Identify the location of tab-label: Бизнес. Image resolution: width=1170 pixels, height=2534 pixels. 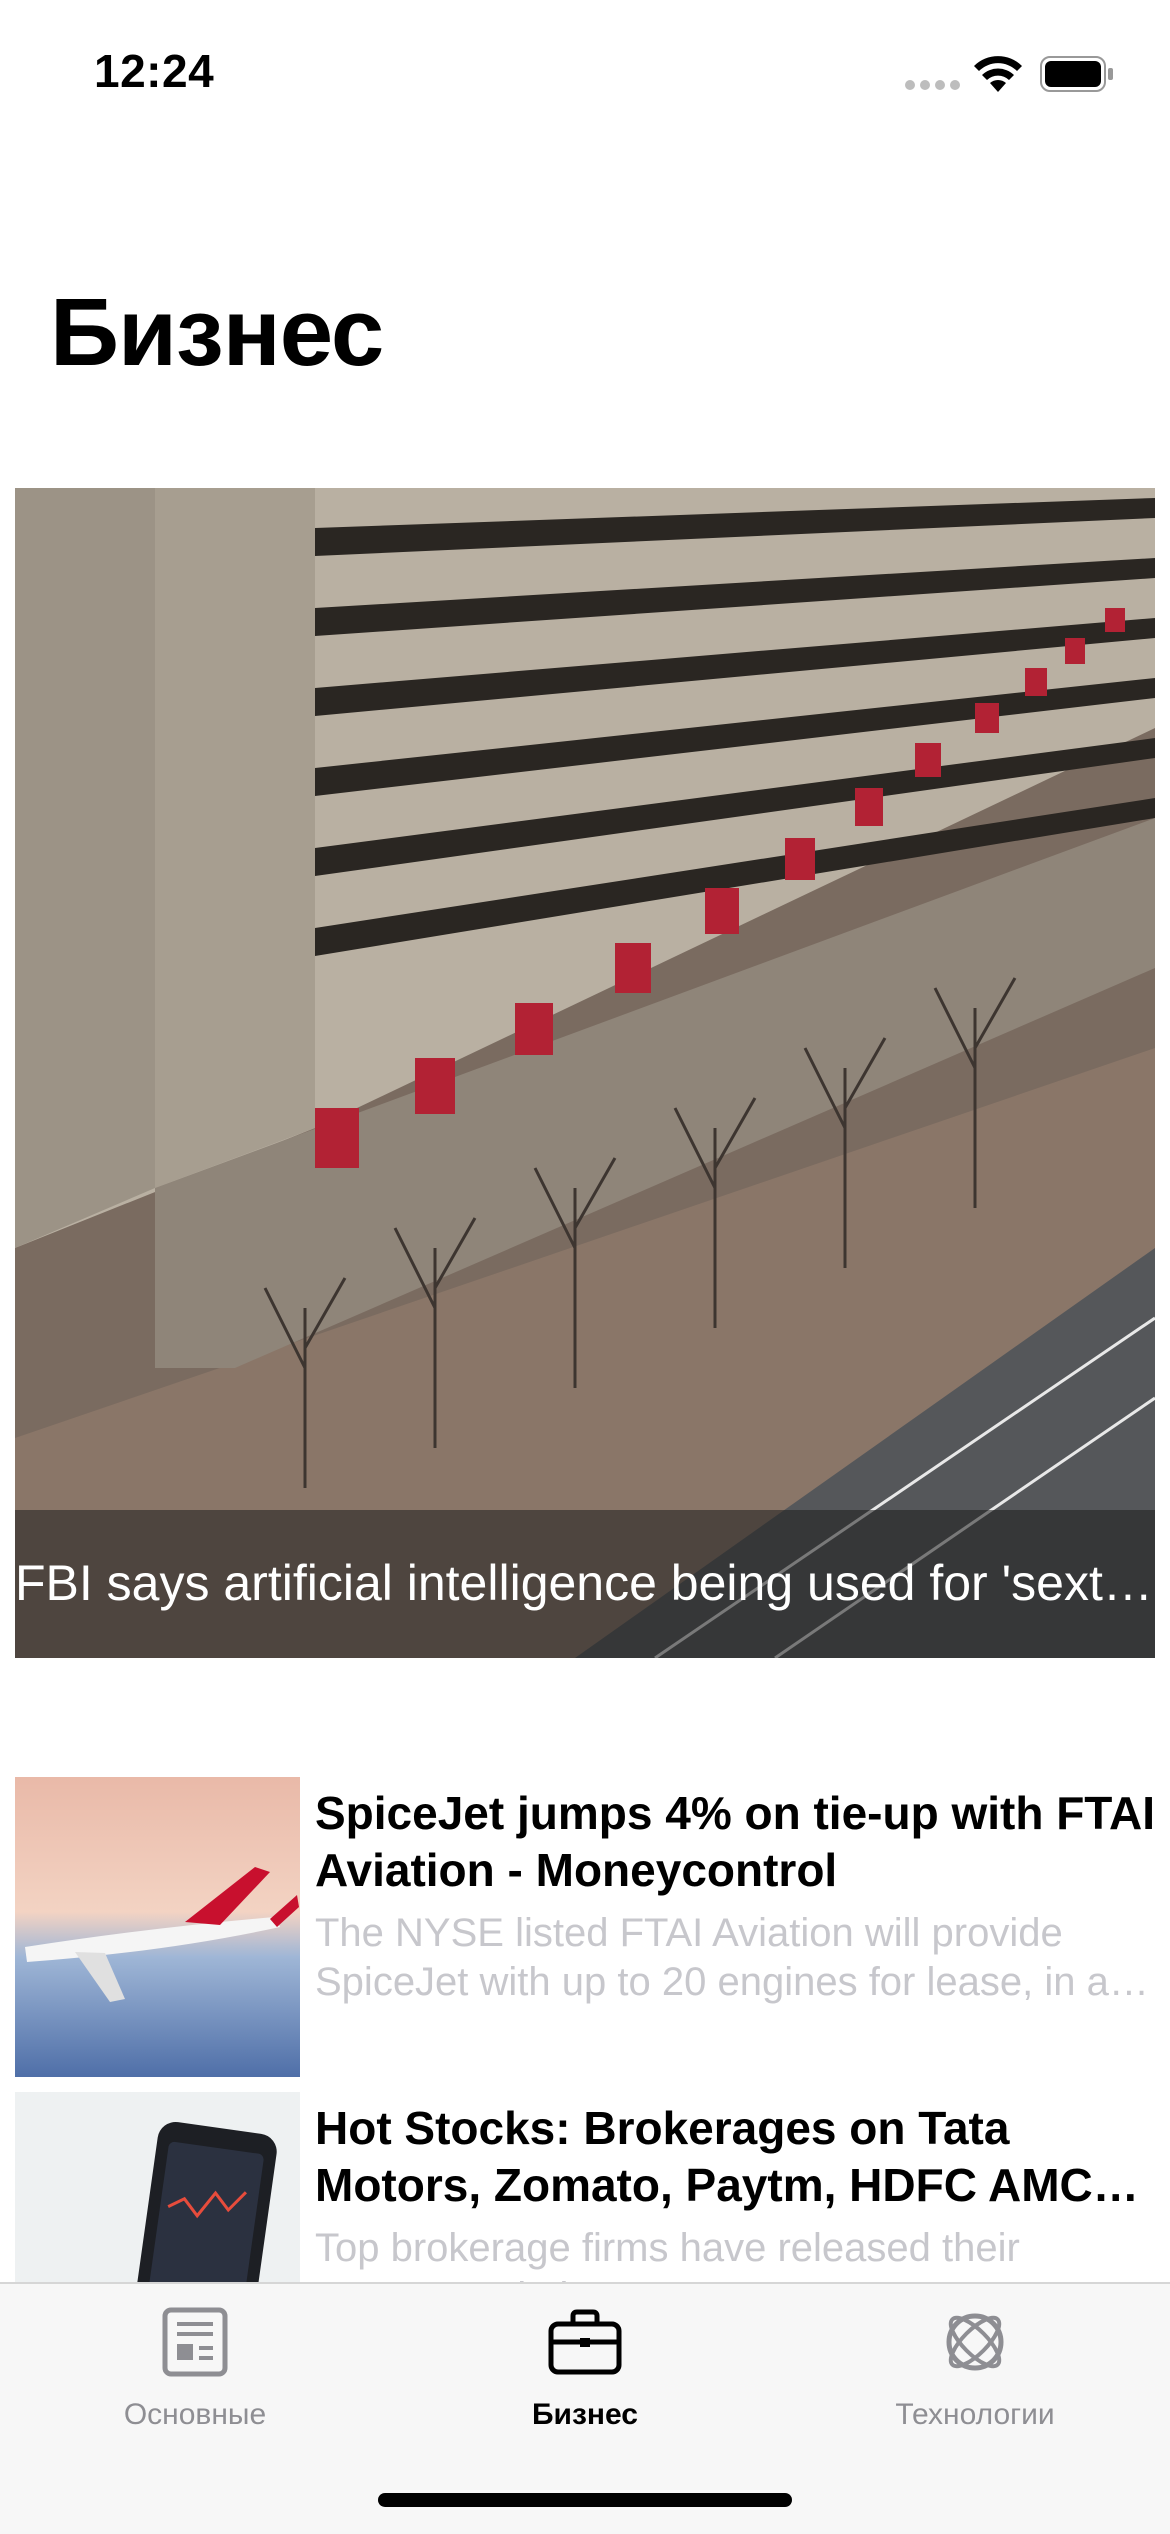
(584, 2414).